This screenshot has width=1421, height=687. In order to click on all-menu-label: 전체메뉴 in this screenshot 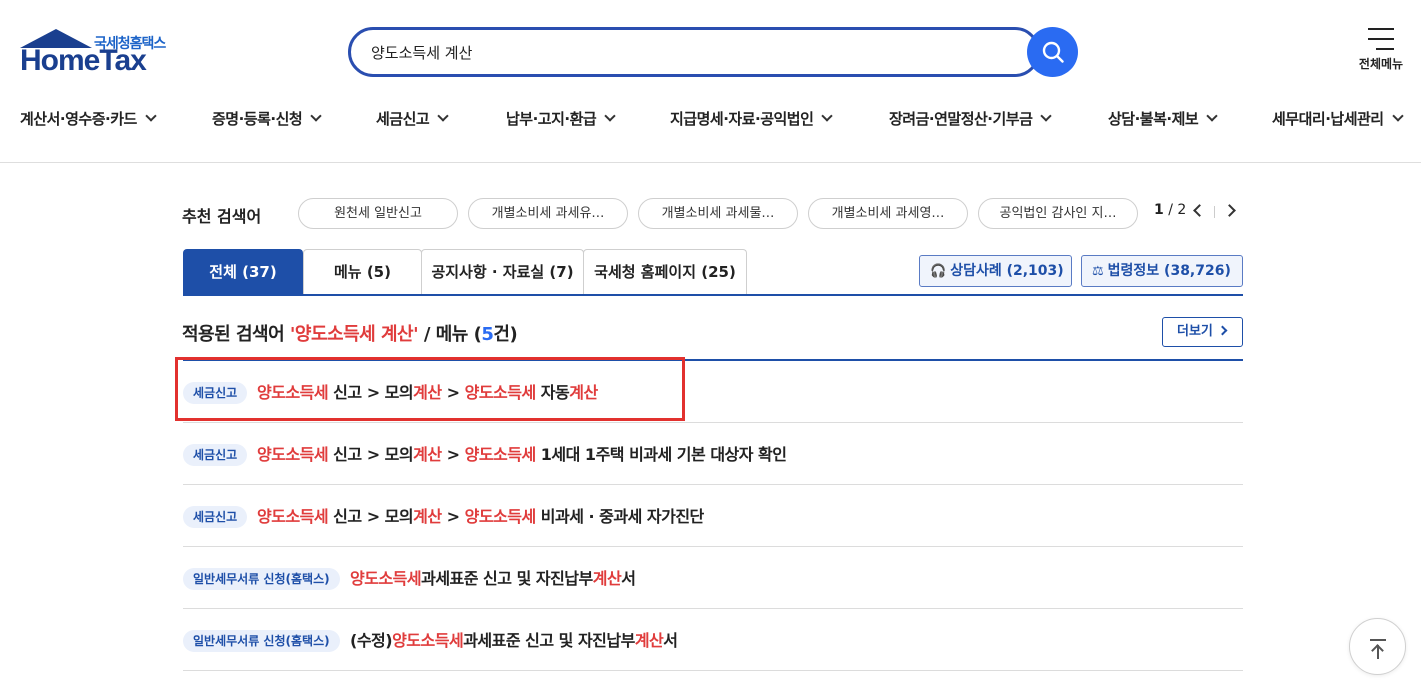, I will do `click(1381, 64)`.